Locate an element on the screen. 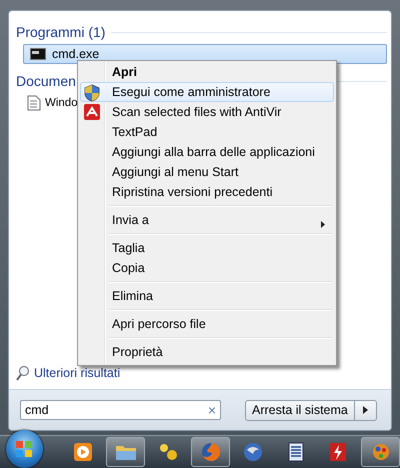 The image size is (400, 468). menu-item: Ripristina versioni precedenti is located at coordinates (207, 192).